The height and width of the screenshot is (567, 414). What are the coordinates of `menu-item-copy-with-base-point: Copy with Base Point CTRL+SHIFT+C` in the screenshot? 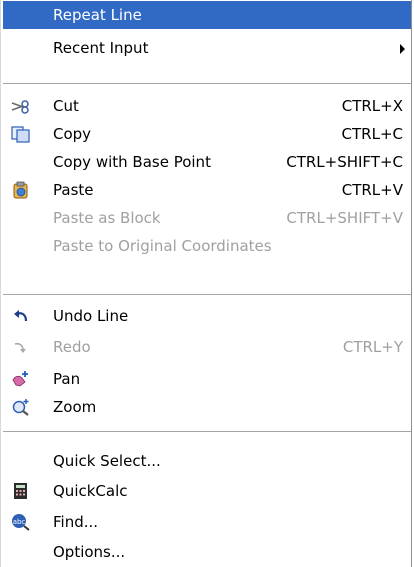 It's located at (207, 162).